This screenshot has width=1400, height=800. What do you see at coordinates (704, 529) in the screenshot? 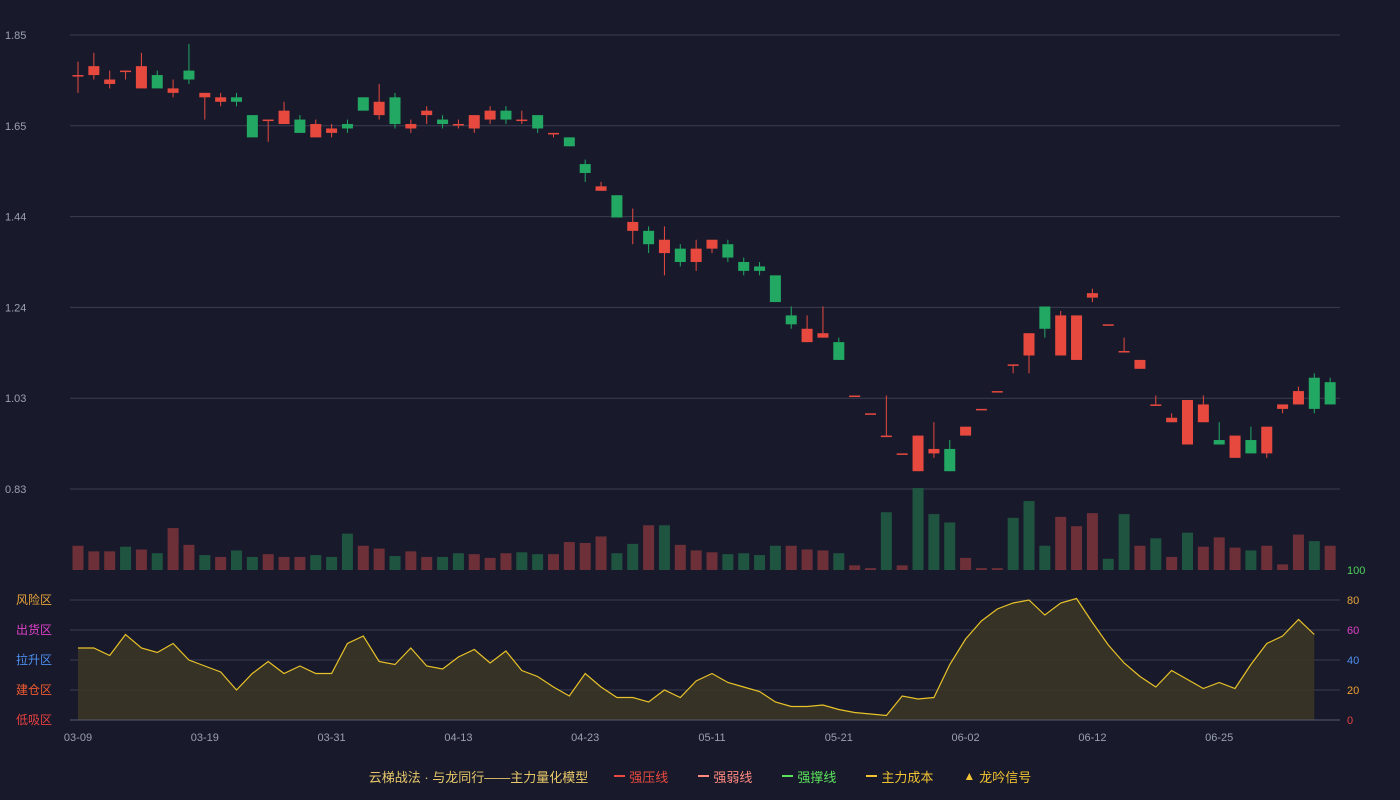
I see `volume-bars` at bounding box center [704, 529].